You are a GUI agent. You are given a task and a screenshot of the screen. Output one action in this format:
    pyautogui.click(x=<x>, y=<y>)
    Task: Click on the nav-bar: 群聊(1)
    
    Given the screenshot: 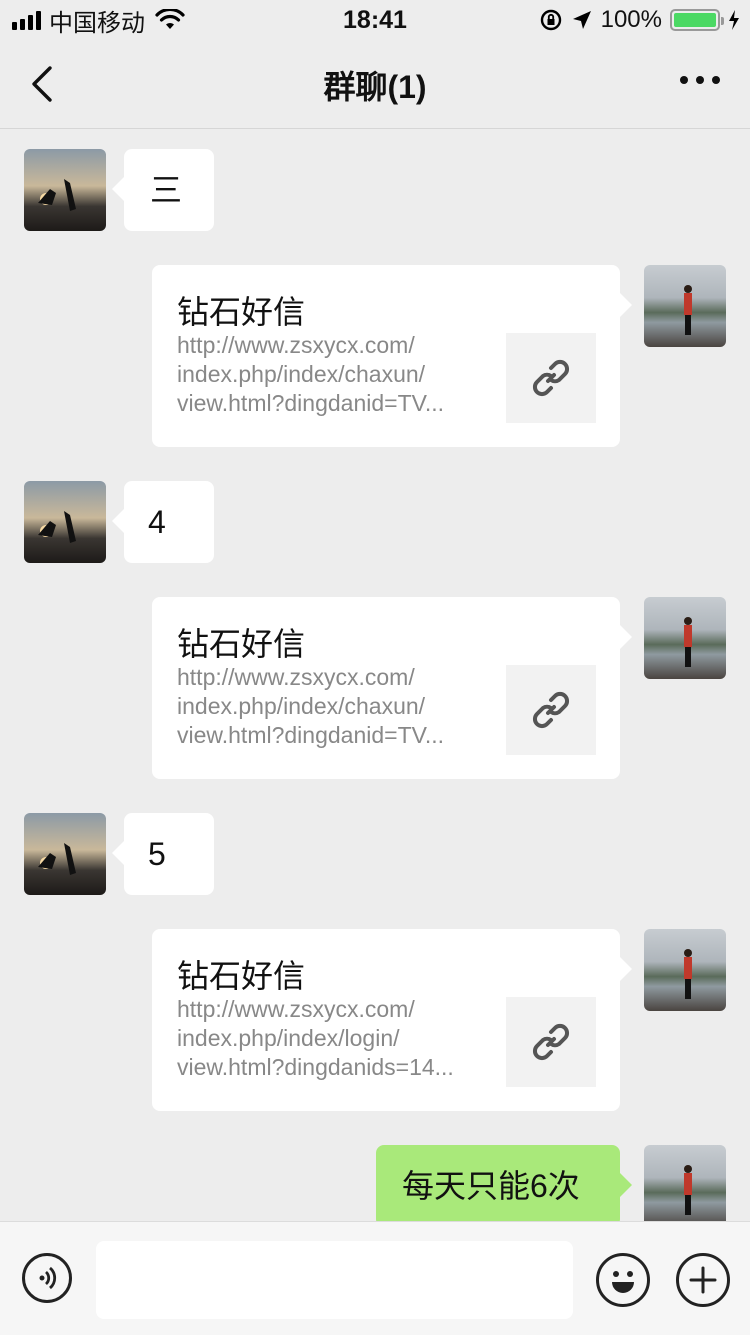 What is the action you would take?
    pyautogui.click(x=375, y=84)
    